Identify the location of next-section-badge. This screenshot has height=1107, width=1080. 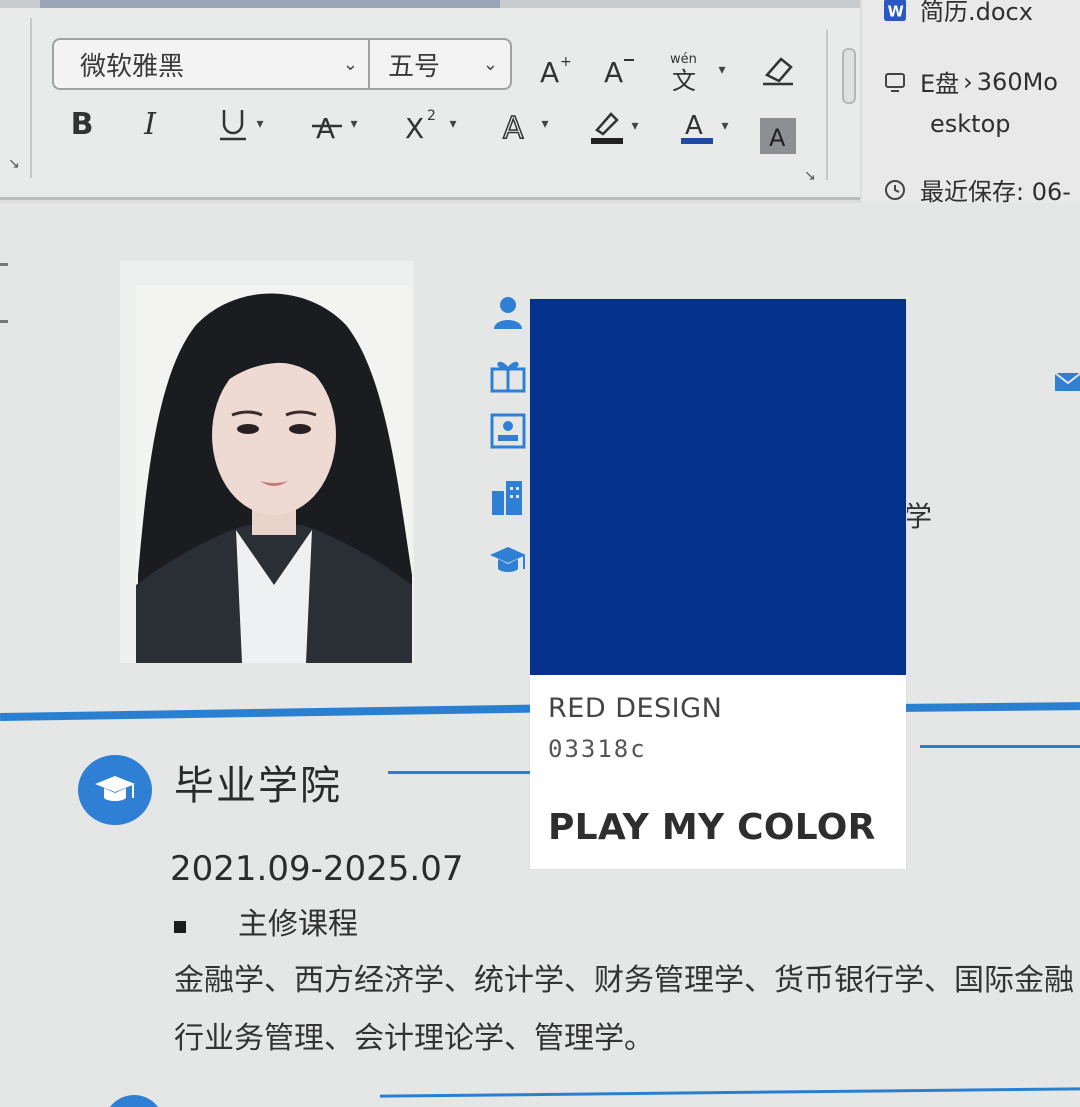
(134, 1101).